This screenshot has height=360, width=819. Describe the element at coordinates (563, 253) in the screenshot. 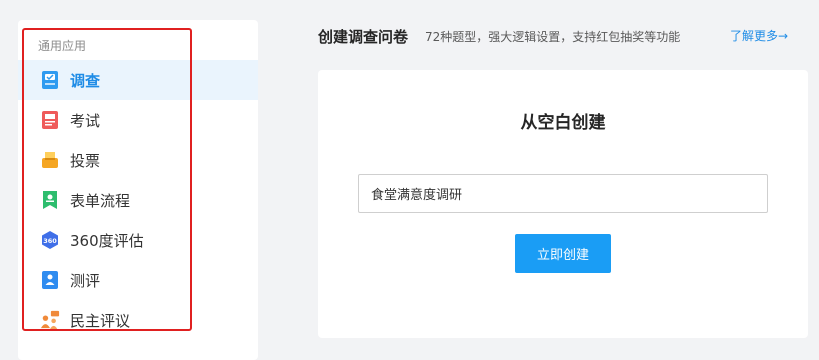

I see `create-now-button: 立即创建` at that location.